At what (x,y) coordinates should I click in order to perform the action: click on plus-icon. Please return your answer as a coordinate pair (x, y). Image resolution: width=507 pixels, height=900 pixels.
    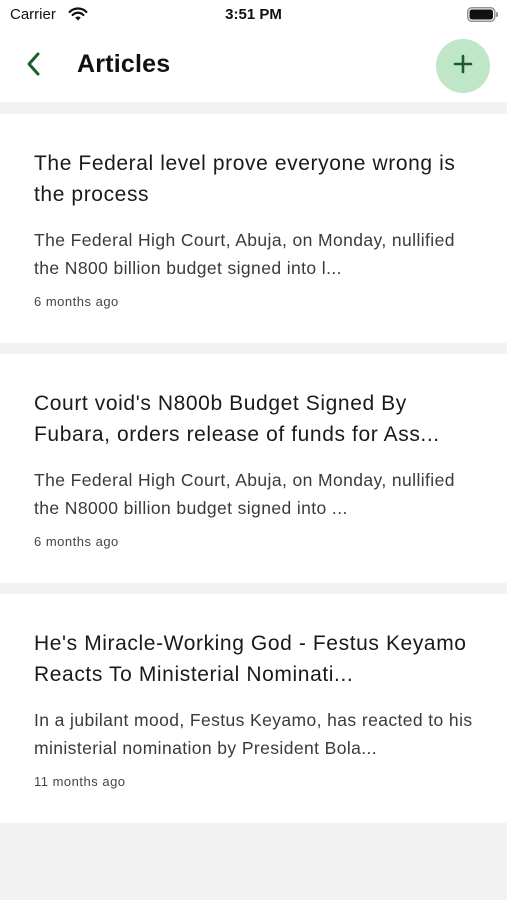
    Looking at the image, I should click on (463, 66).